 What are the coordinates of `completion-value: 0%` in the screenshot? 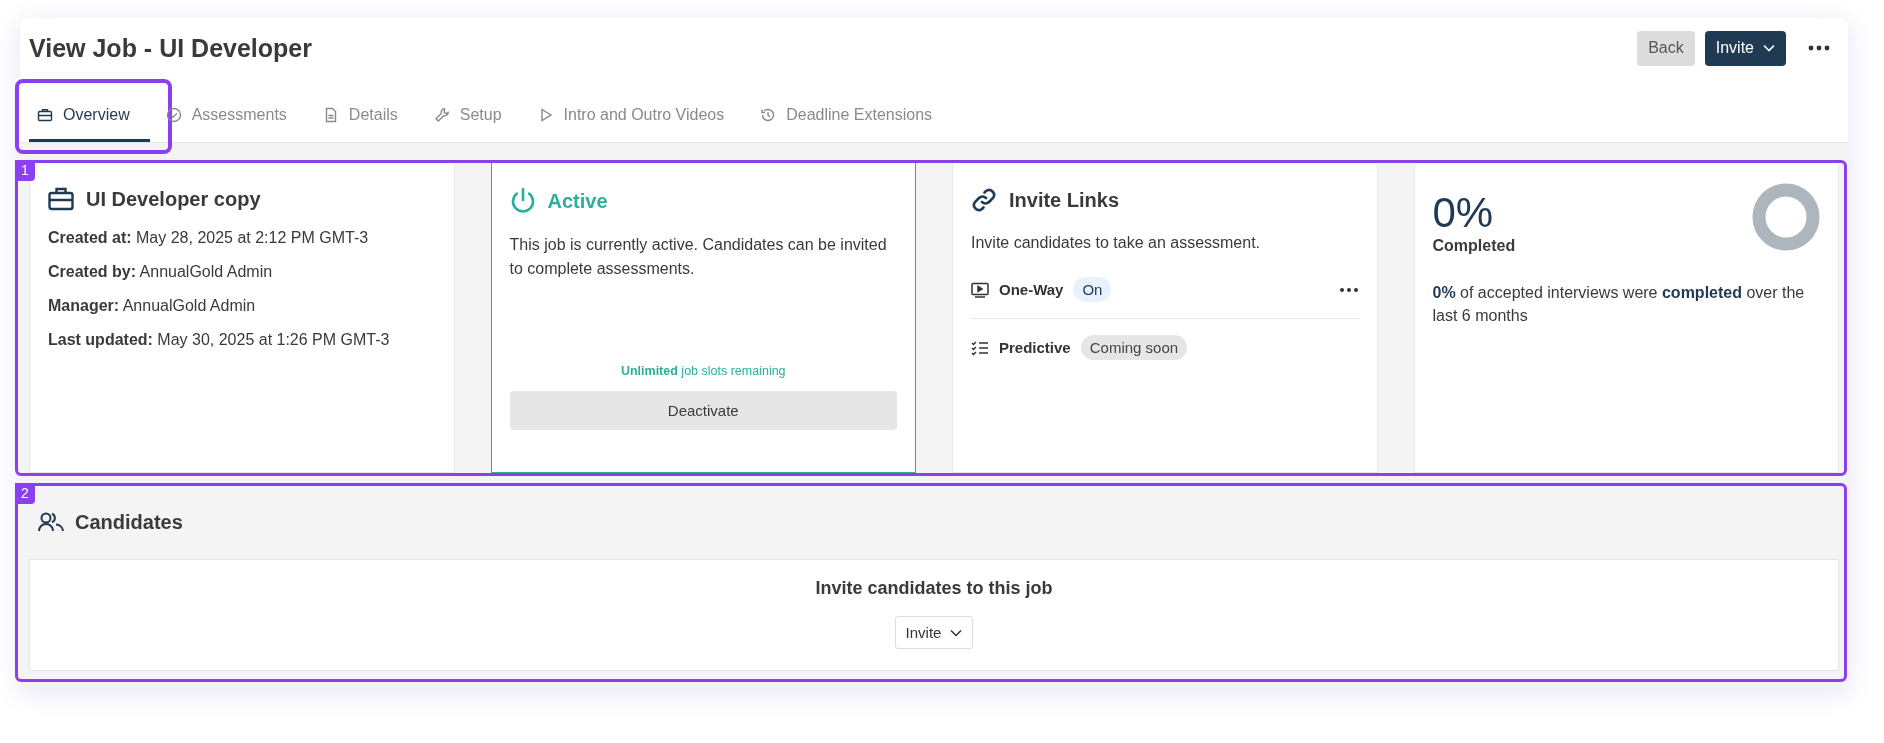 It's located at (1463, 213).